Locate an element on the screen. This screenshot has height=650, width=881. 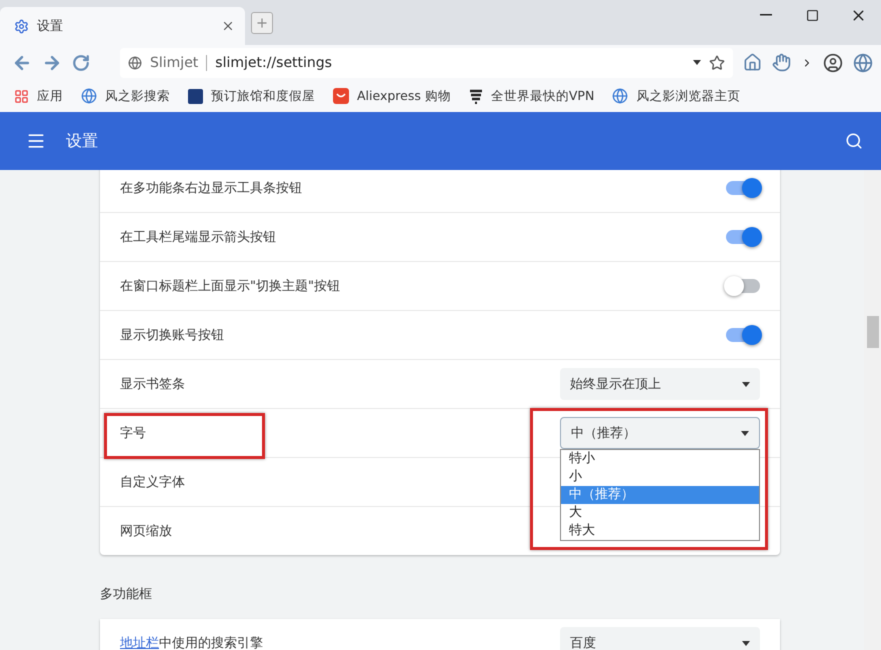
maximize-icon is located at coordinates (812, 15).